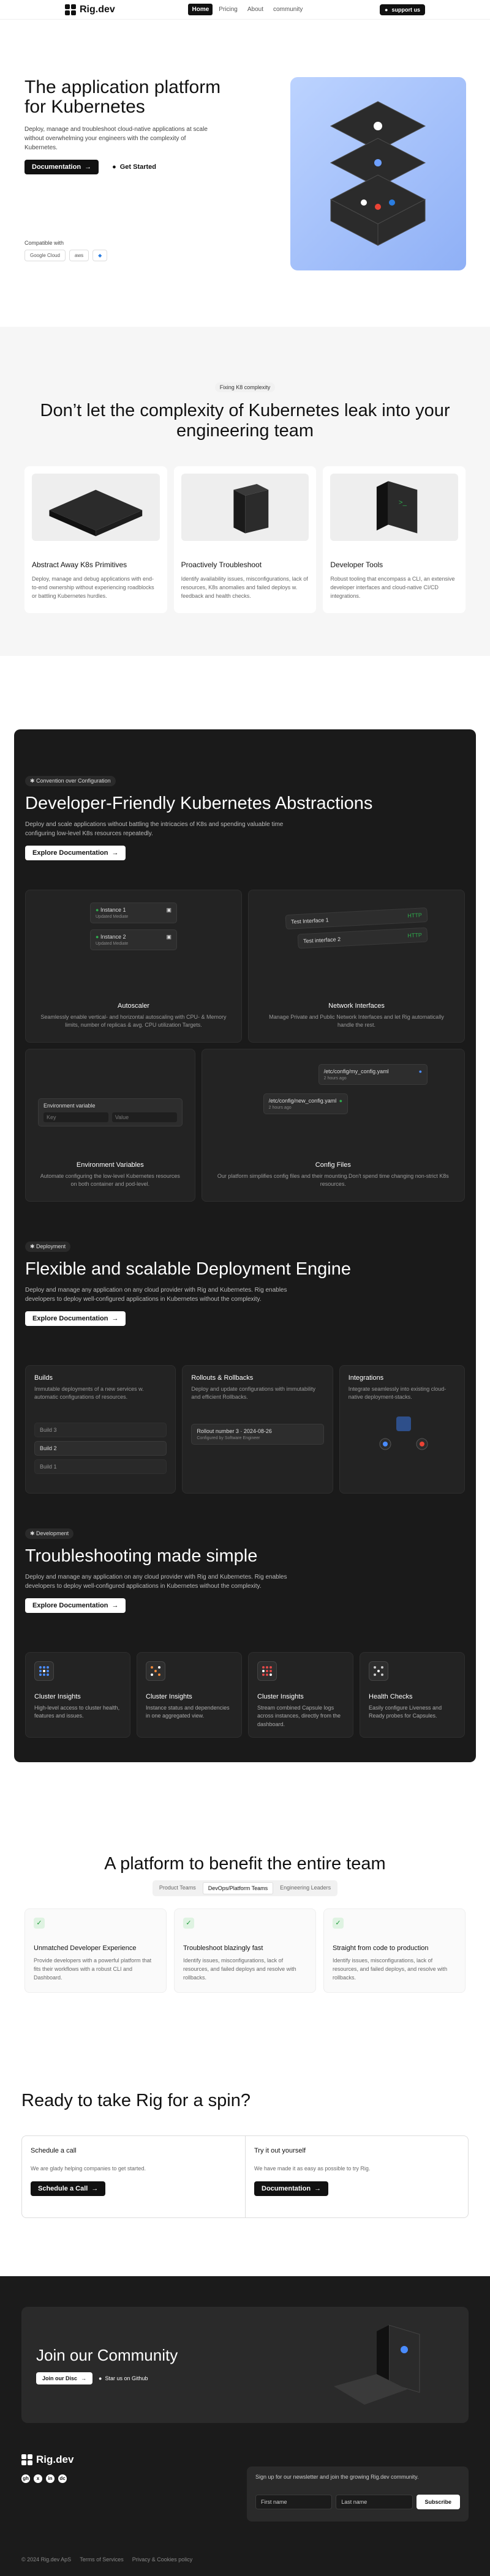  I want to click on last-name-field: Last name, so click(375, 2502).